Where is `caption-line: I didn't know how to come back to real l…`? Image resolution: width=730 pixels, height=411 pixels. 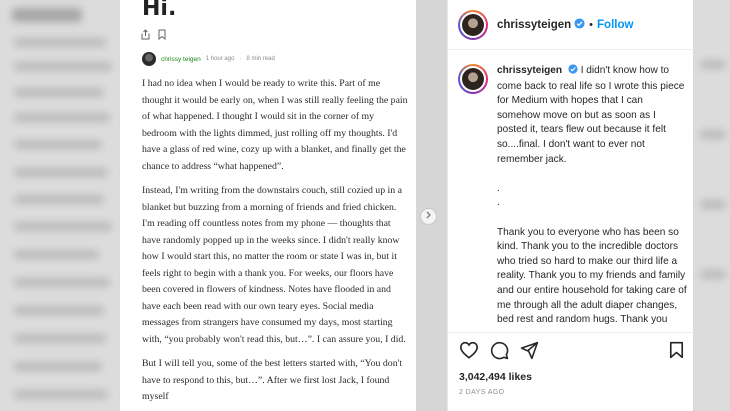
caption-line: I didn't know how to come back to real l… is located at coordinates (591, 115).